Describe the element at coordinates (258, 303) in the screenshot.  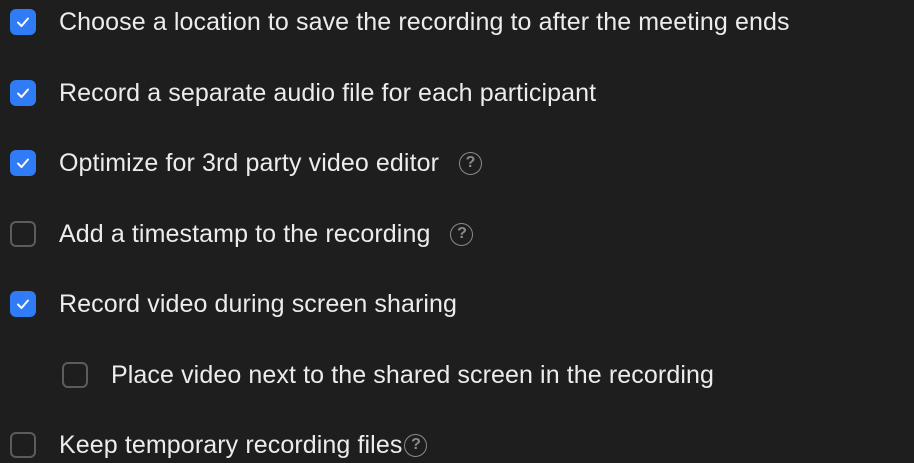
I see `record-video-sharing-label: Record video during screen sharing` at that location.